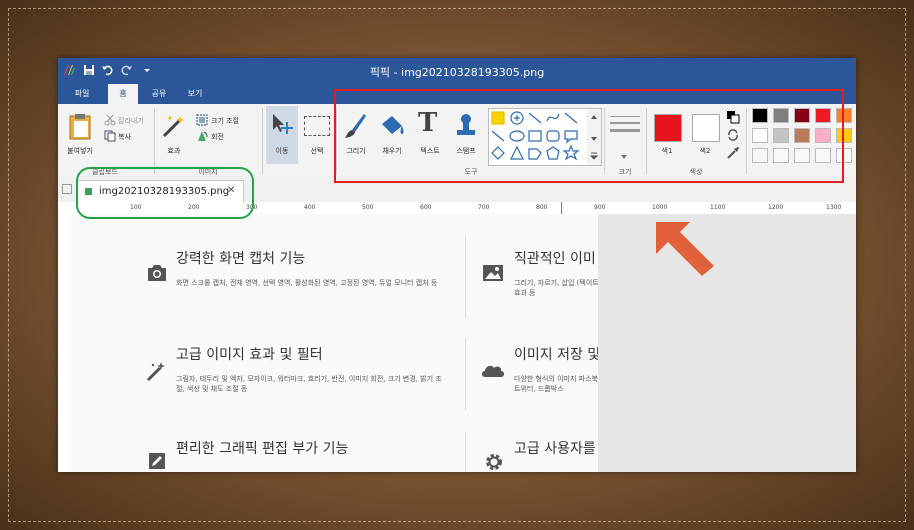 The width and height of the screenshot is (914, 530). Describe the element at coordinates (194, 207) in the screenshot. I see `ruler-tick-label: 200` at that location.